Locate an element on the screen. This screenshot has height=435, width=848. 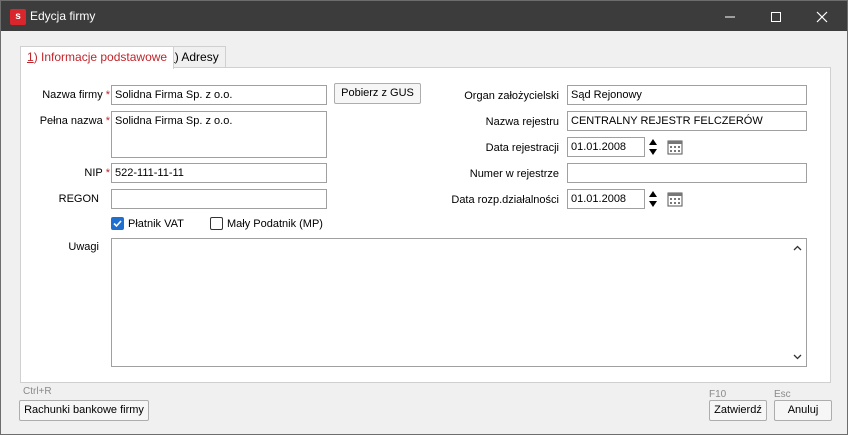
tab-label: ) Informacje podstawowe is located at coordinates (100, 57).